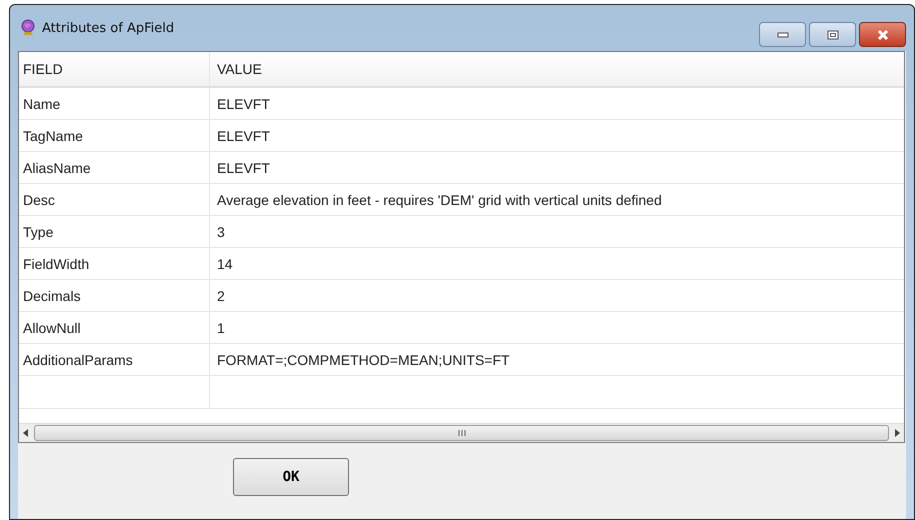 This screenshot has height=520, width=915. I want to click on table-cell: FieldWidth, so click(114, 263).